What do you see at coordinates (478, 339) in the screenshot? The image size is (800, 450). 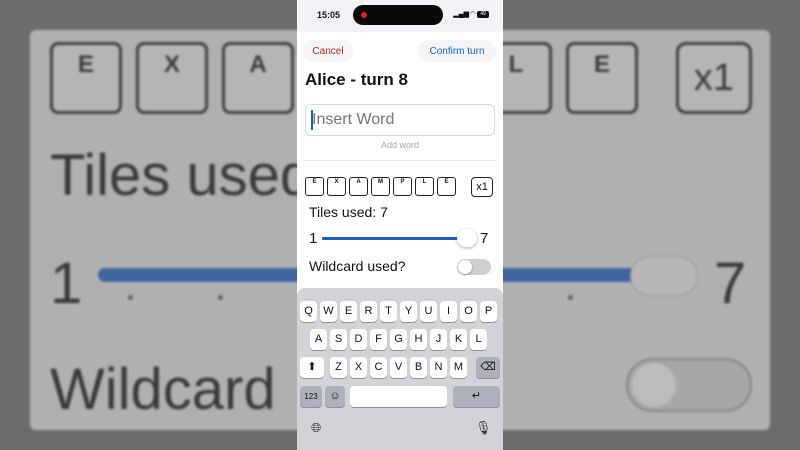 I see `key-l: L` at bounding box center [478, 339].